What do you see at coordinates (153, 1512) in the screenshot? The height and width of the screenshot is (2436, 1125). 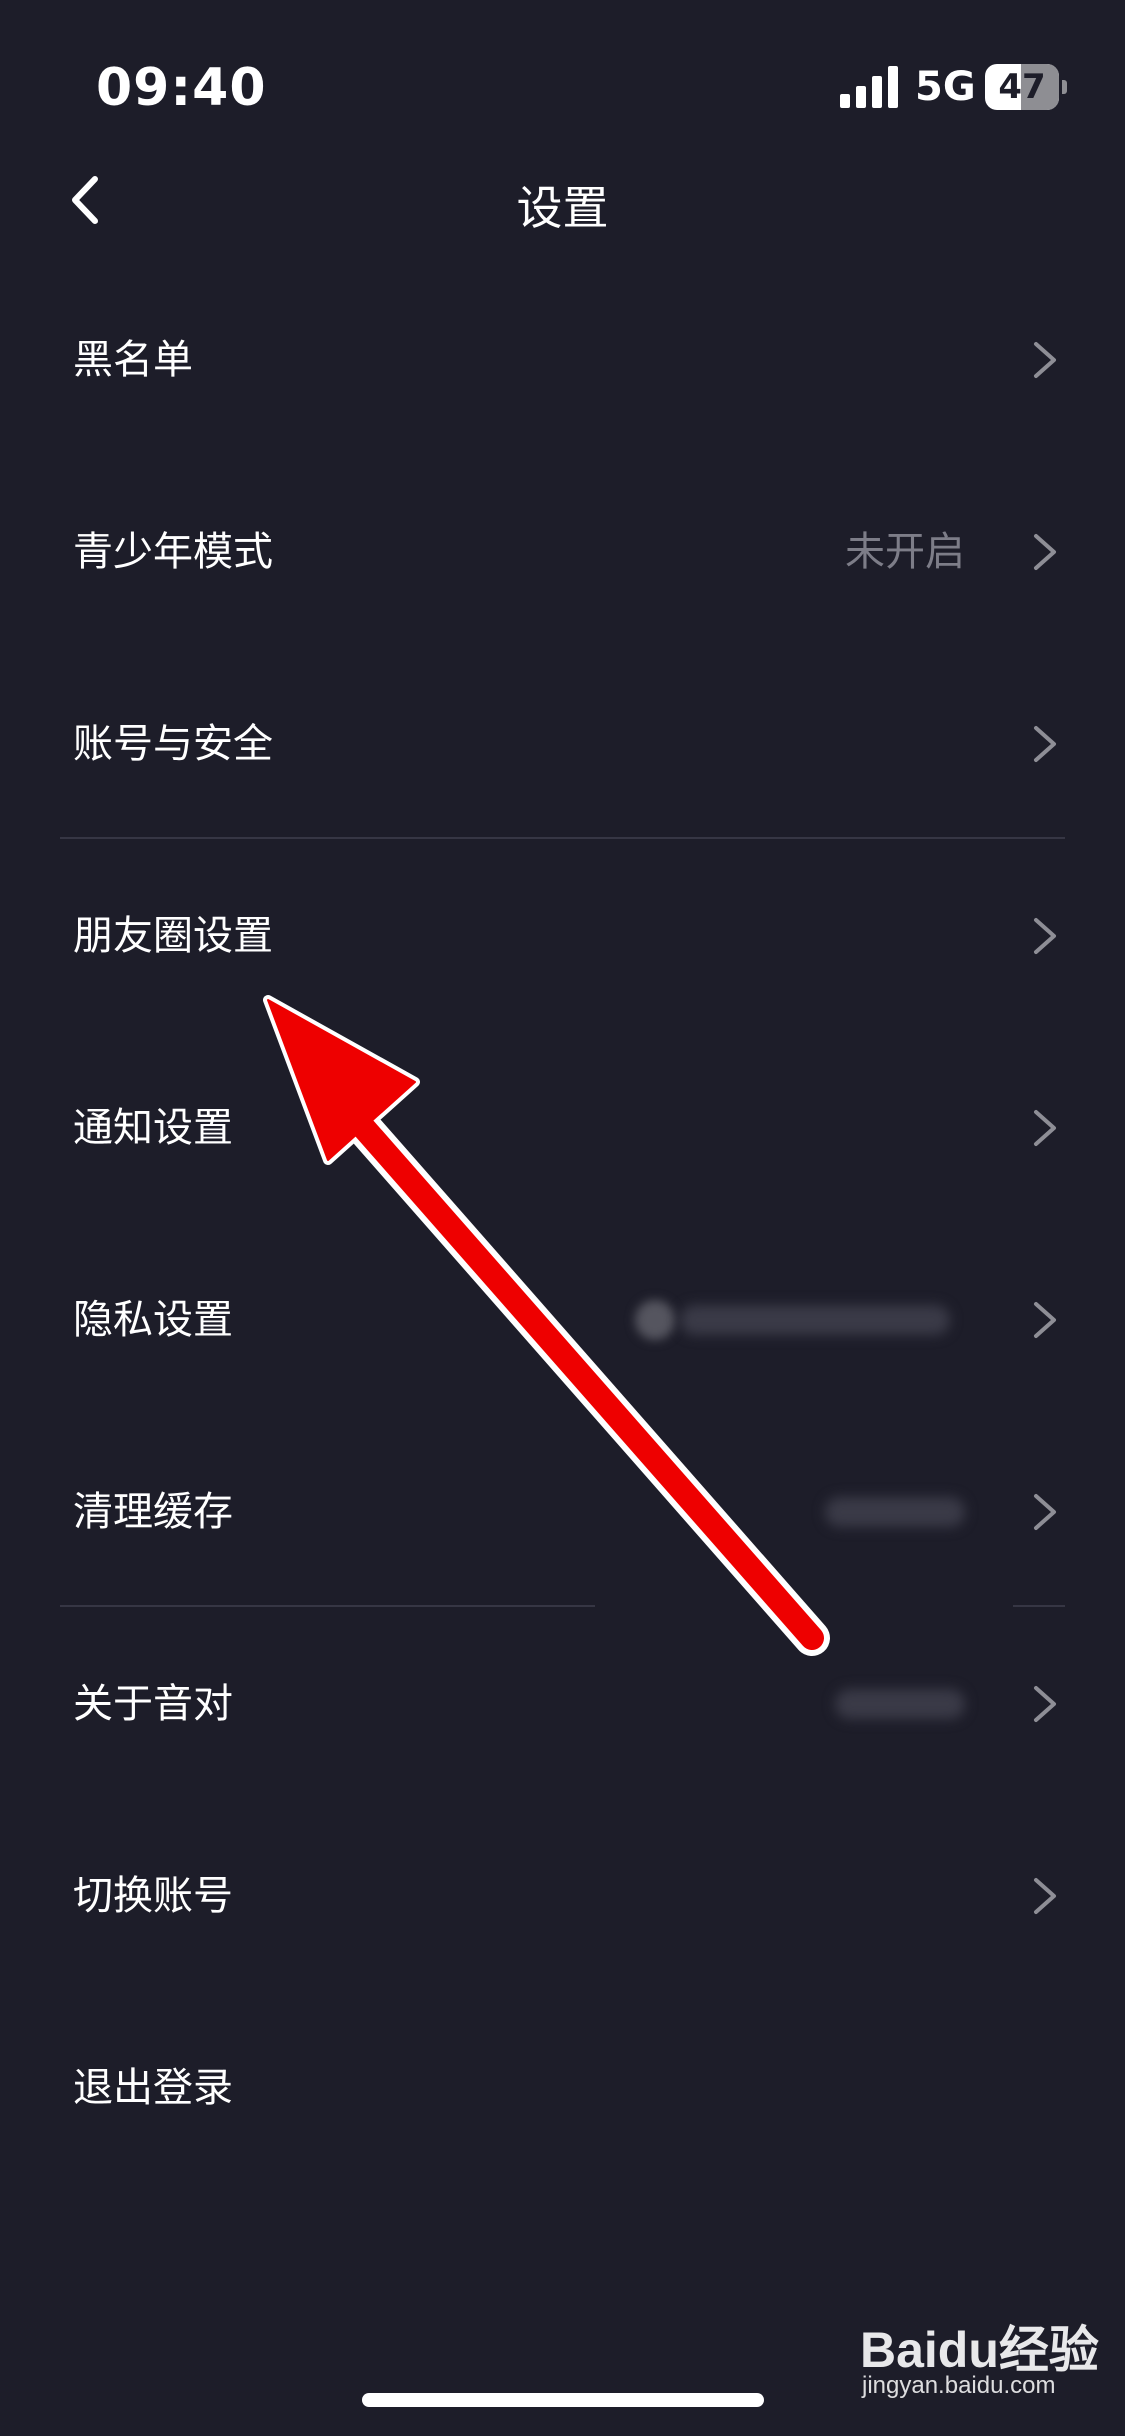 I see `settings-item-label: 清理缓存` at bounding box center [153, 1512].